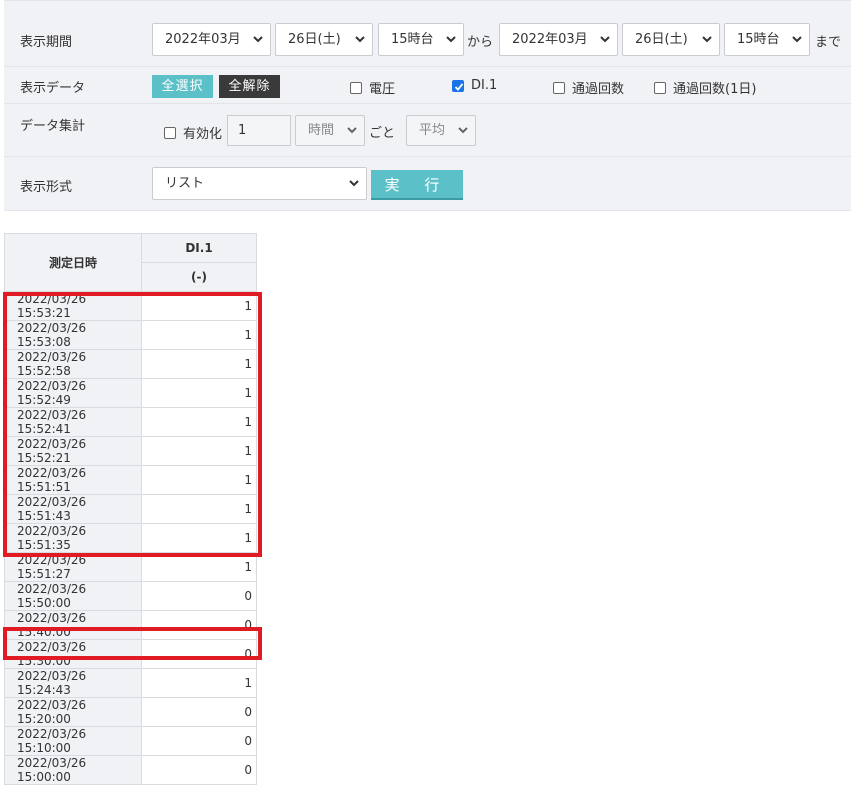  I want to click on cell-time: 2022/03/26 15:51:35, so click(73, 538).